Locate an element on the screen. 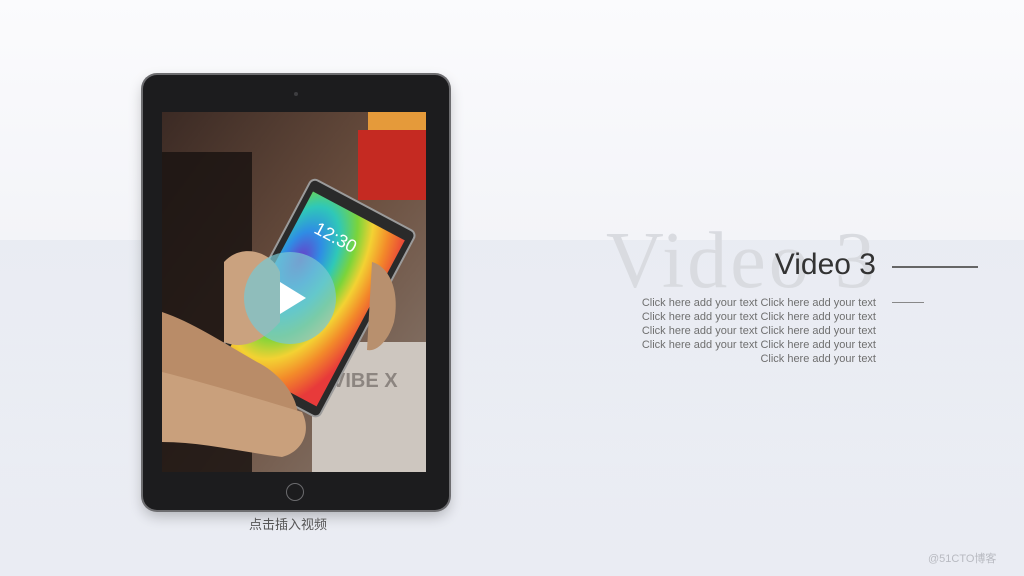  title-rule is located at coordinates (935, 267).